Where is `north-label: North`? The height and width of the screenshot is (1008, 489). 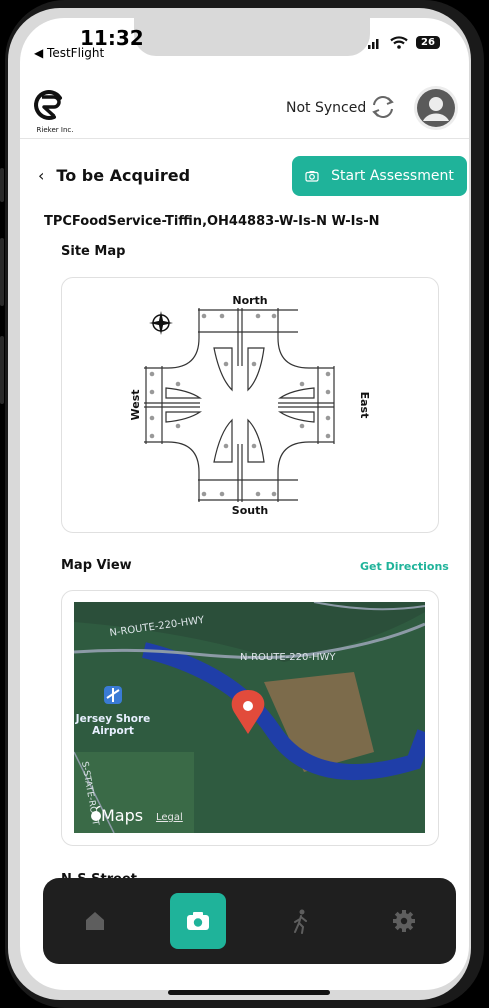
north-label: North is located at coordinates (249, 300).